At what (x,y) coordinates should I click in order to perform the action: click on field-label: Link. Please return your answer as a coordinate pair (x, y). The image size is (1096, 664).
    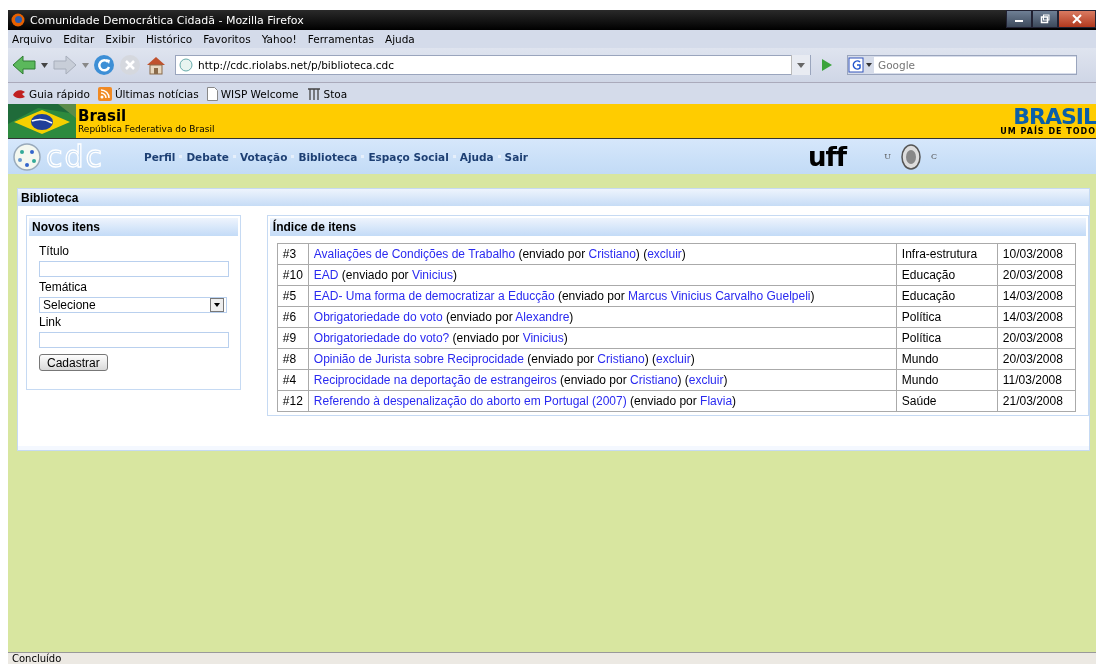
    Looking at the image, I should click on (50, 322).